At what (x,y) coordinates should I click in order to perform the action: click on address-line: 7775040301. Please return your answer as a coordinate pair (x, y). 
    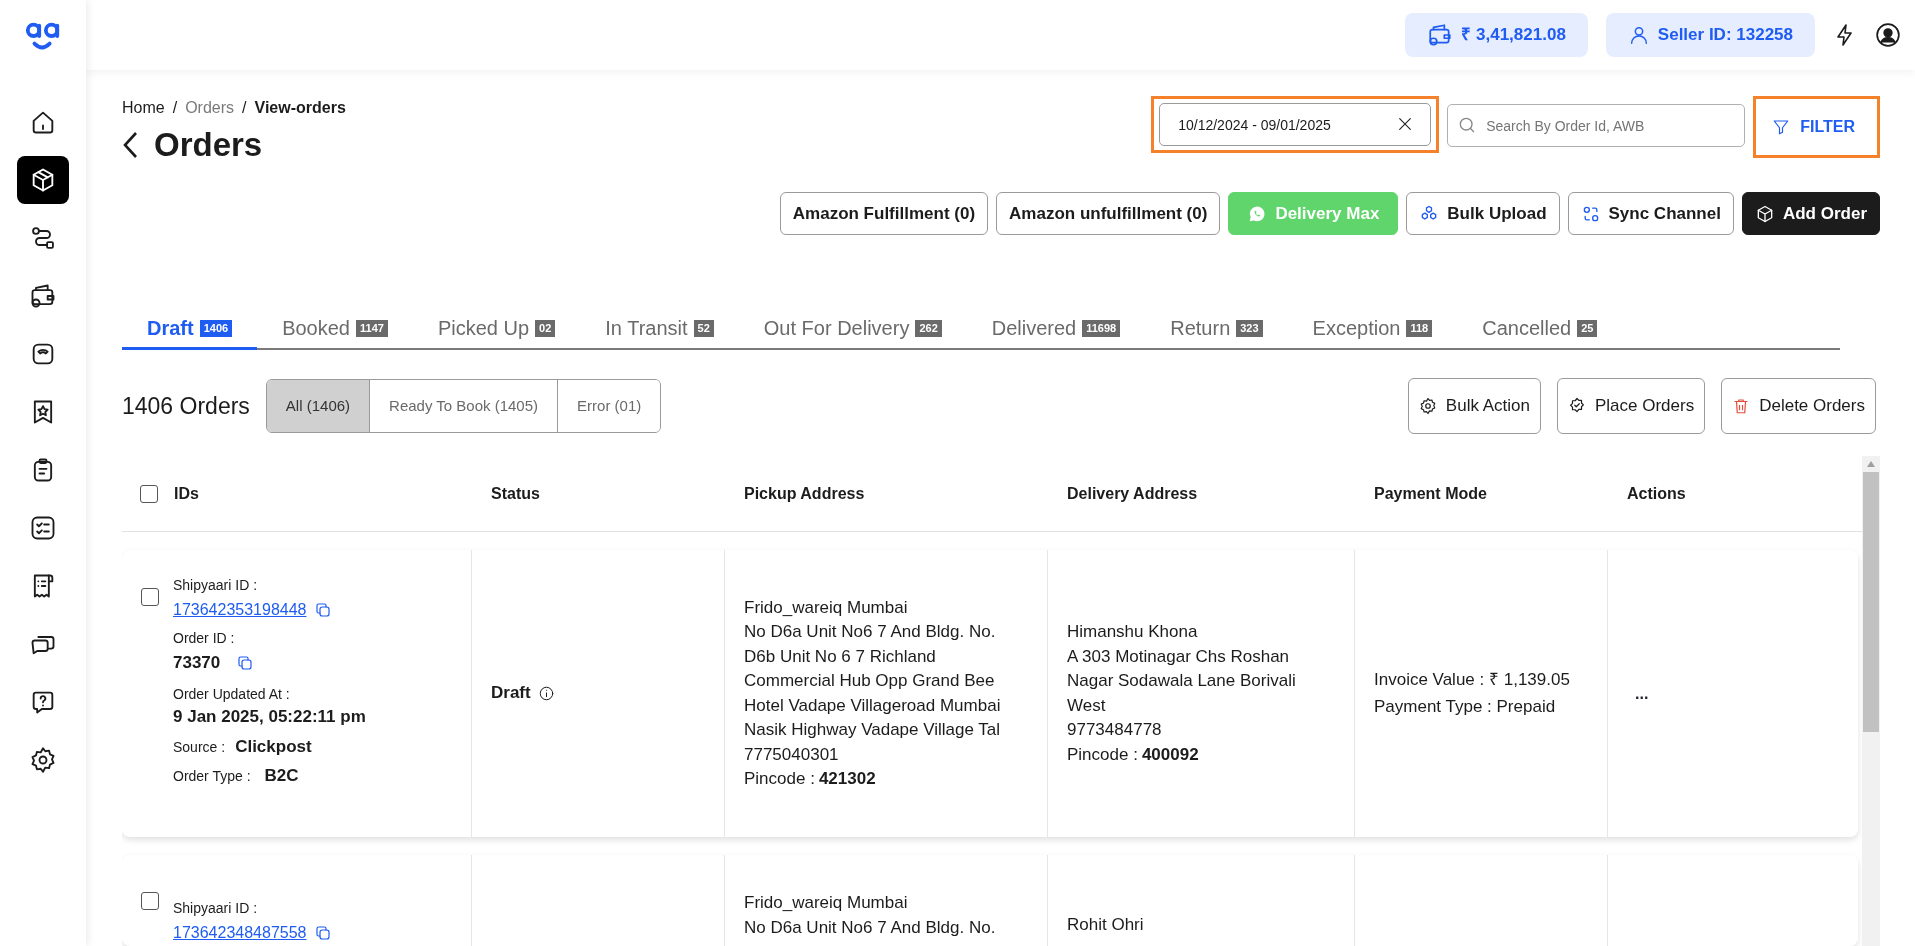
    Looking at the image, I should click on (792, 754).